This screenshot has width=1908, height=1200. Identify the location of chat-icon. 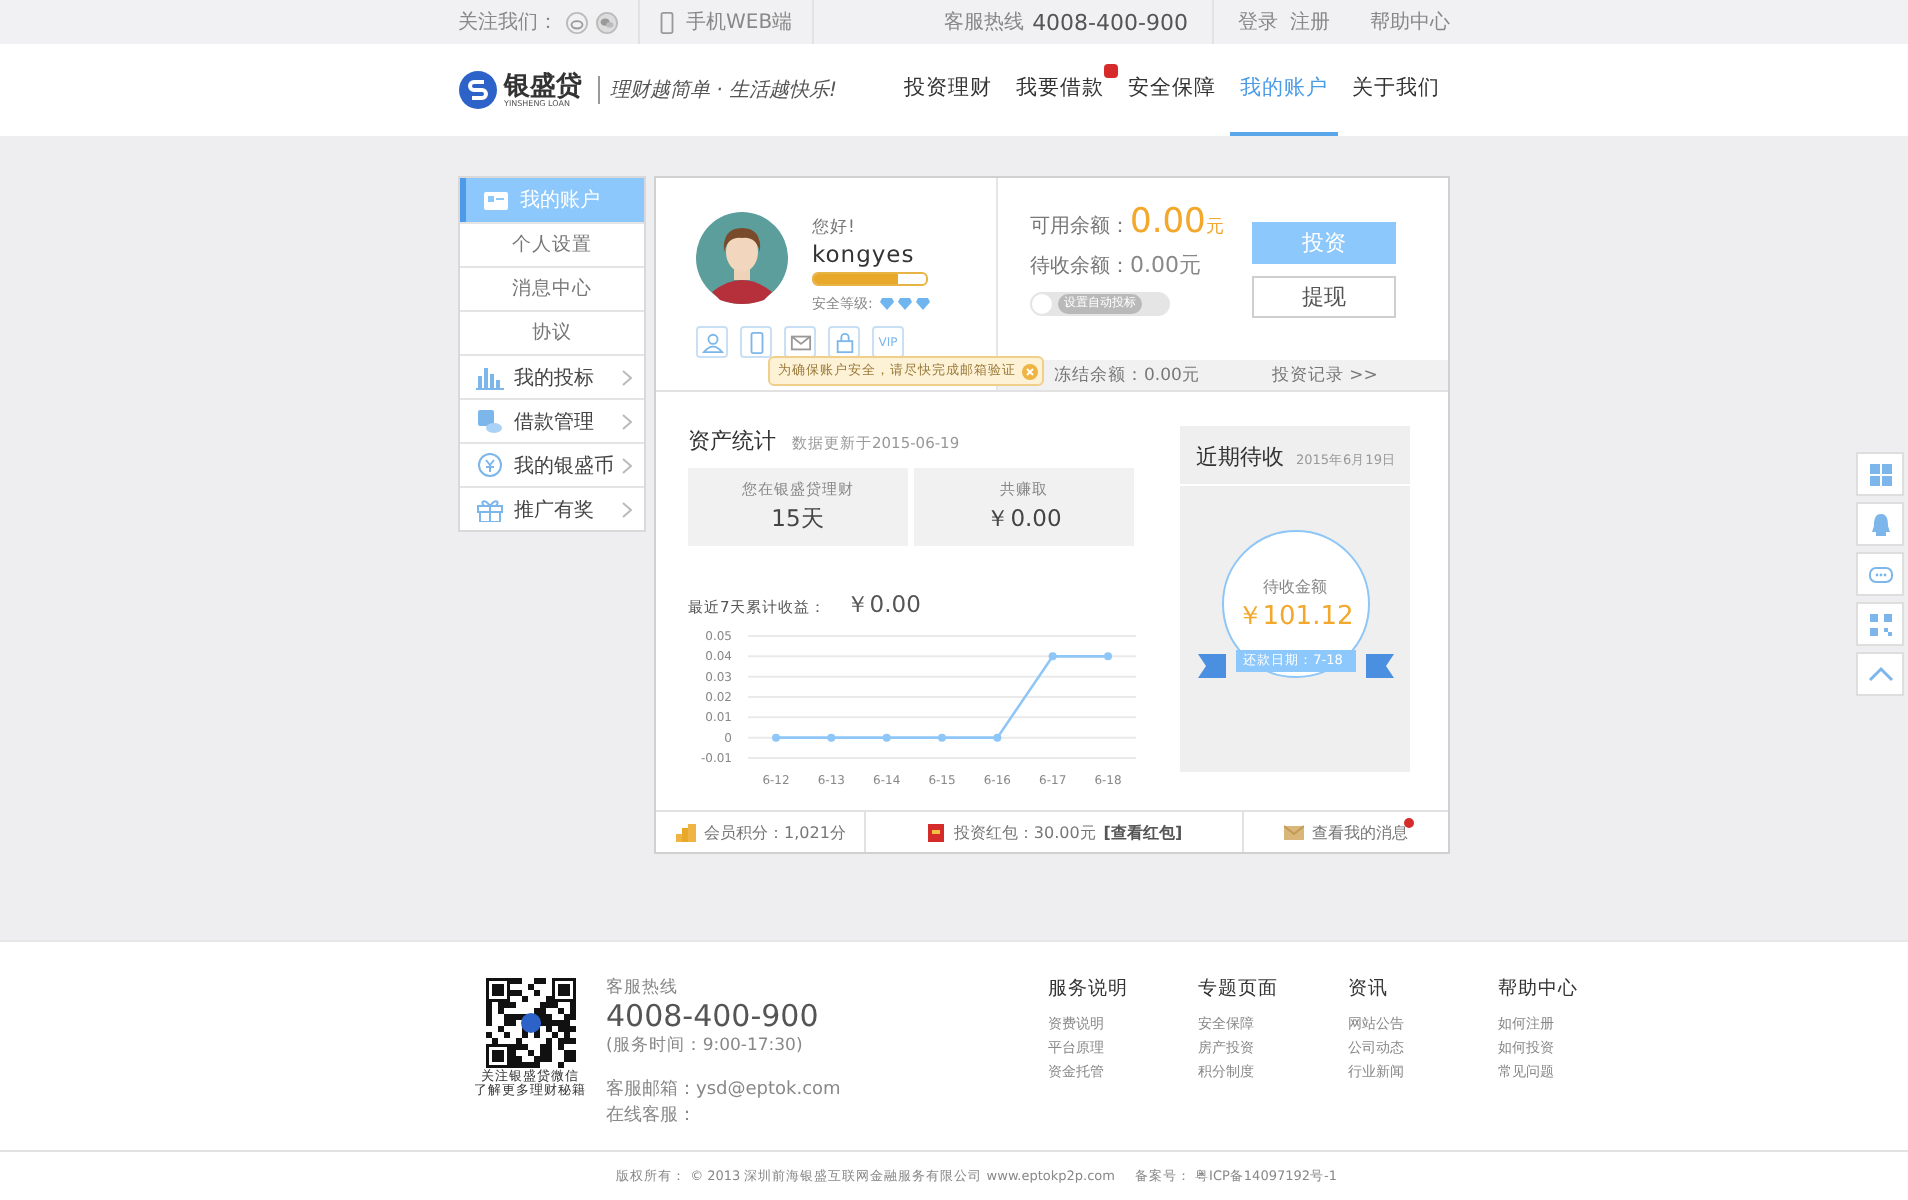
(1880, 574).